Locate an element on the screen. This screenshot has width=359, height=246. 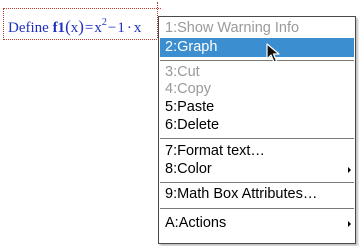
menu-item-show-warning-info: 1:Show Warning Info is located at coordinates (257, 28).